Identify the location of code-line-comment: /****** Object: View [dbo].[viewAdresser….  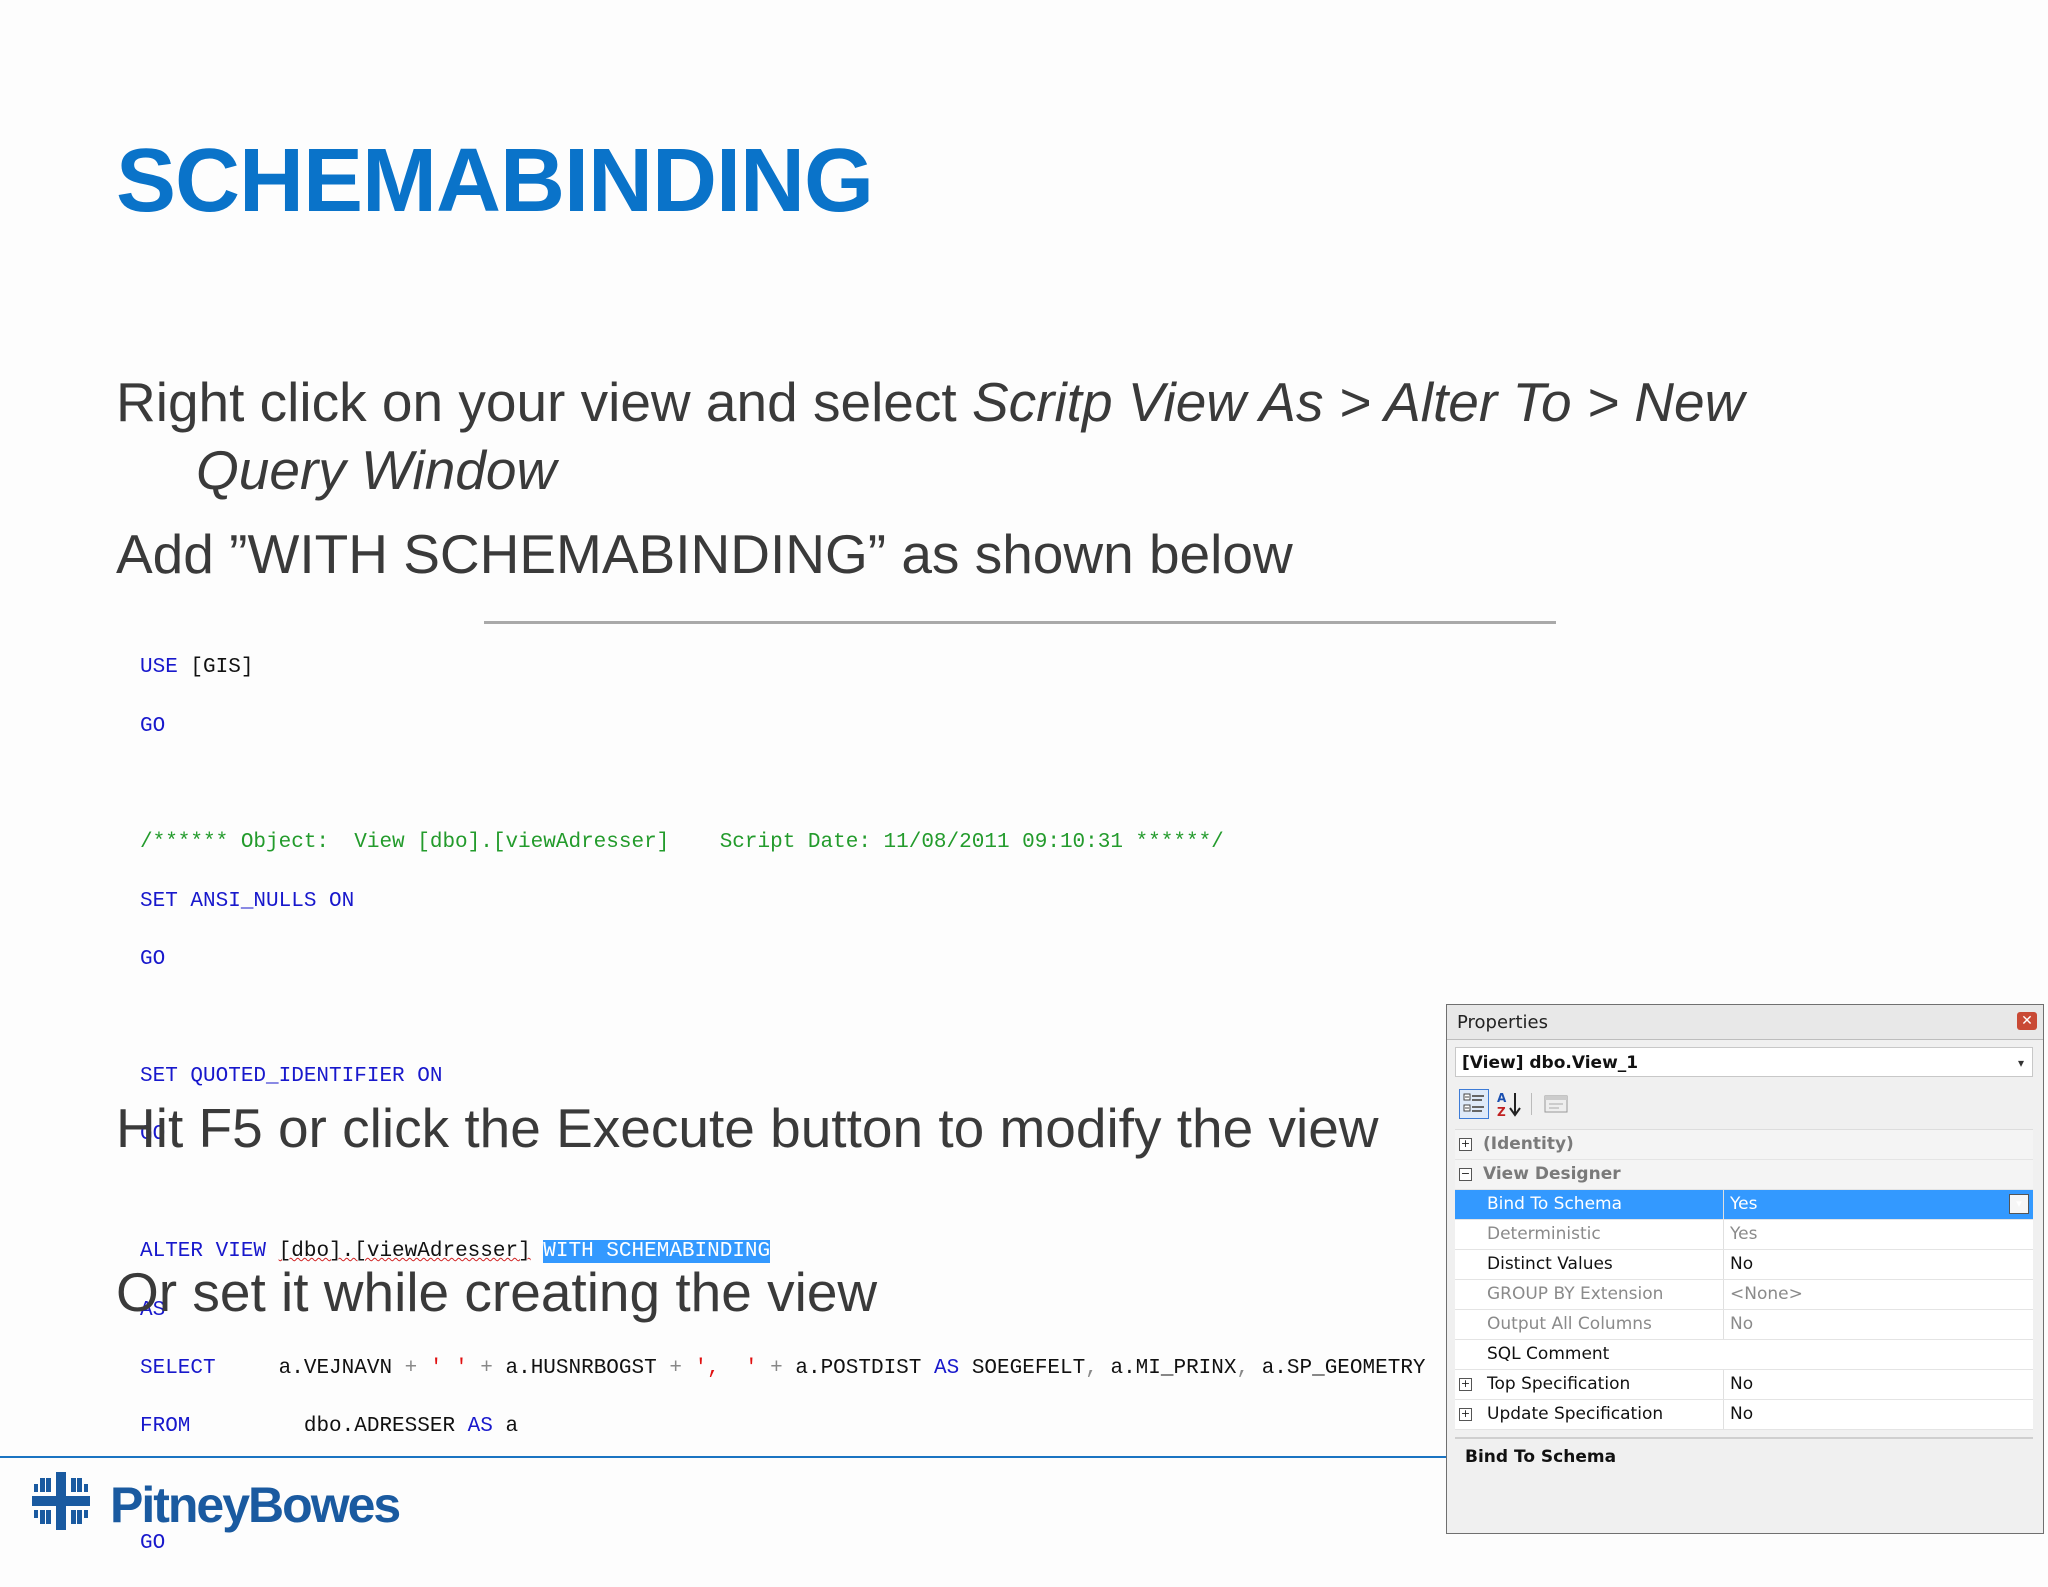
(682, 843).